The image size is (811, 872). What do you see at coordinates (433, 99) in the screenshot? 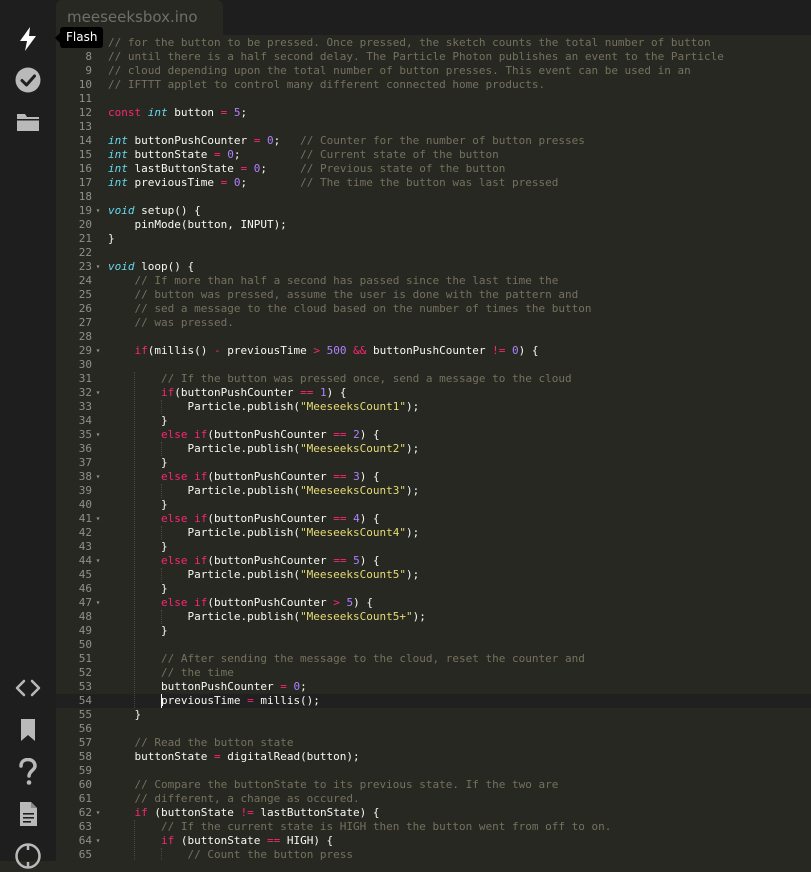
I see `code-line: 11` at bounding box center [433, 99].